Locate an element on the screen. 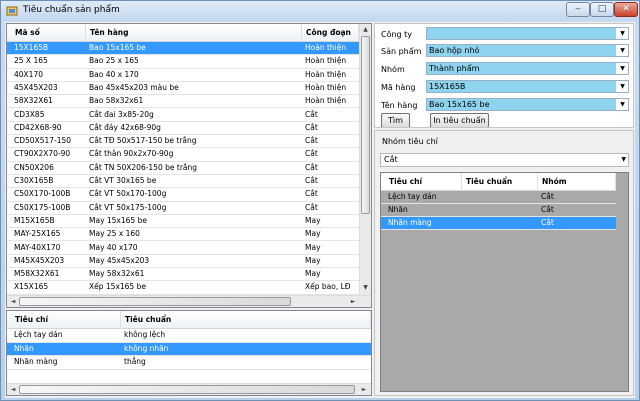 The height and width of the screenshot is (401, 640). table-row: CN50X206 Cắt TN 50X206-150 be trắng Cắt is located at coordinates (183, 168).